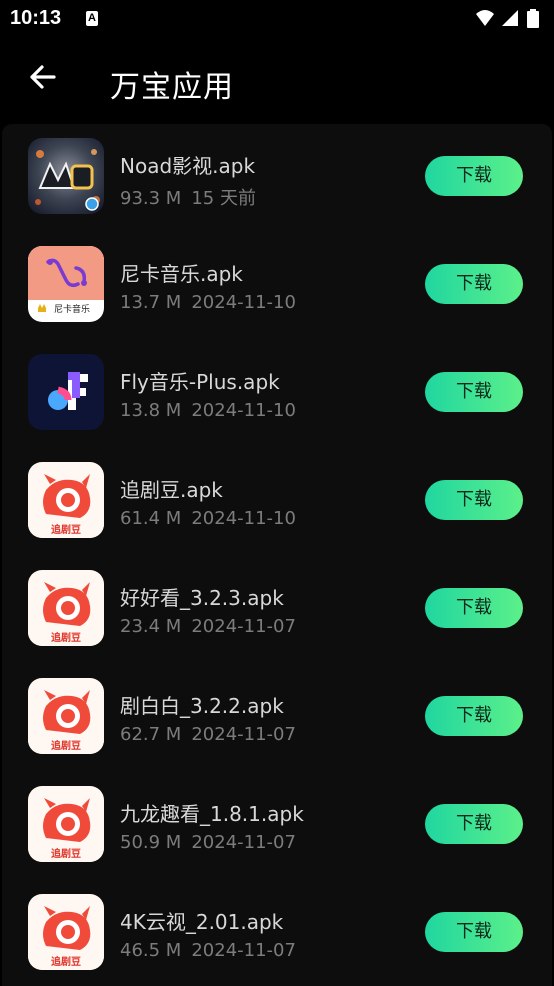  What do you see at coordinates (151, 626) in the screenshot?
I see `app-size: 23.4 M` at bounding box center [151, 626].